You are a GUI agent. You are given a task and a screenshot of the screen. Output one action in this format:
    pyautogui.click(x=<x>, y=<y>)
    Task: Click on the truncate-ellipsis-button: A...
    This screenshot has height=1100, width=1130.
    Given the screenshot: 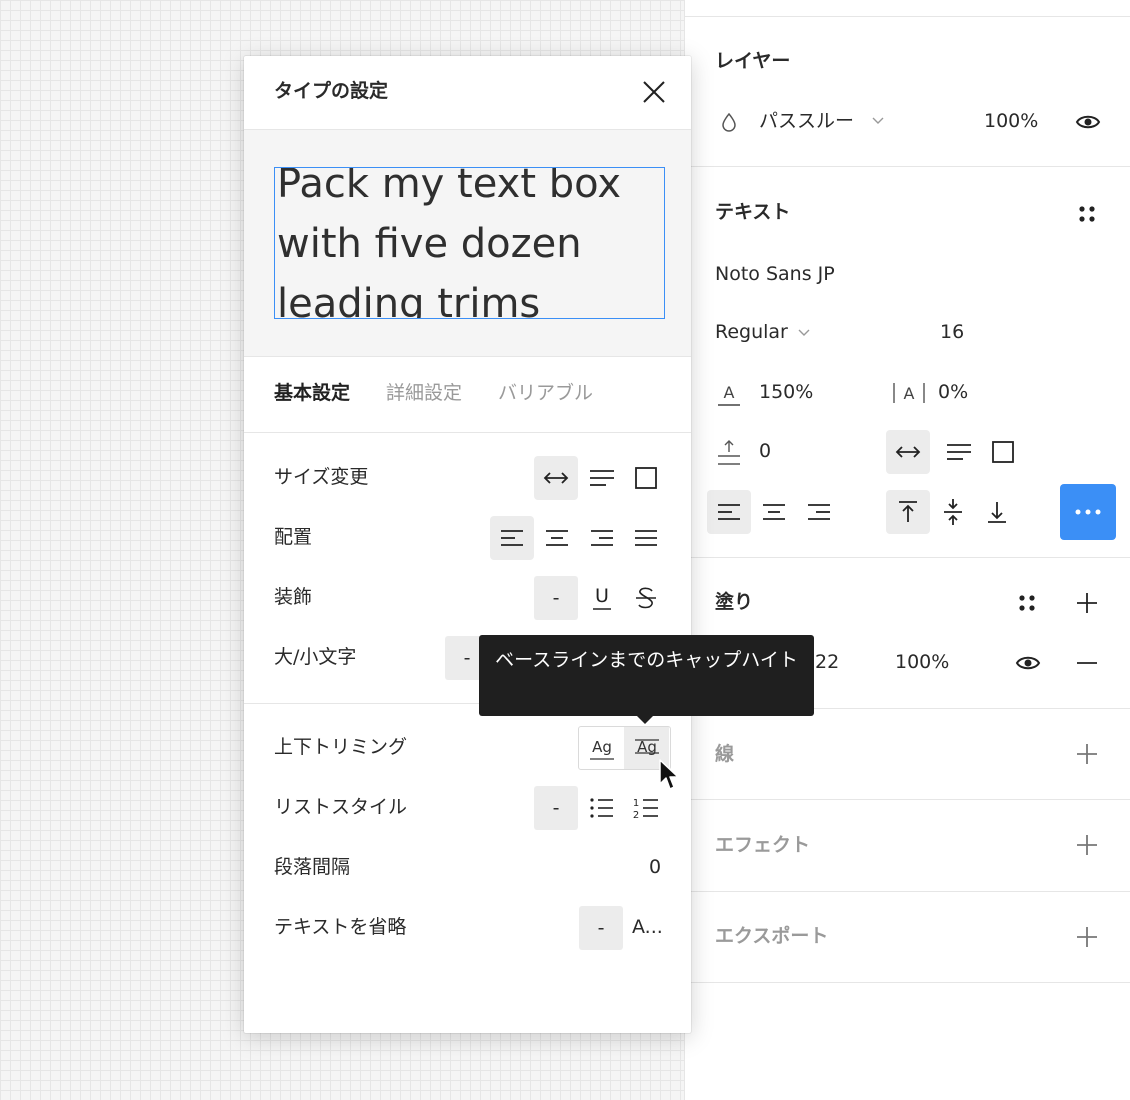 What is the action you would take?
    pyautogui.click(x=647, y=927)
    